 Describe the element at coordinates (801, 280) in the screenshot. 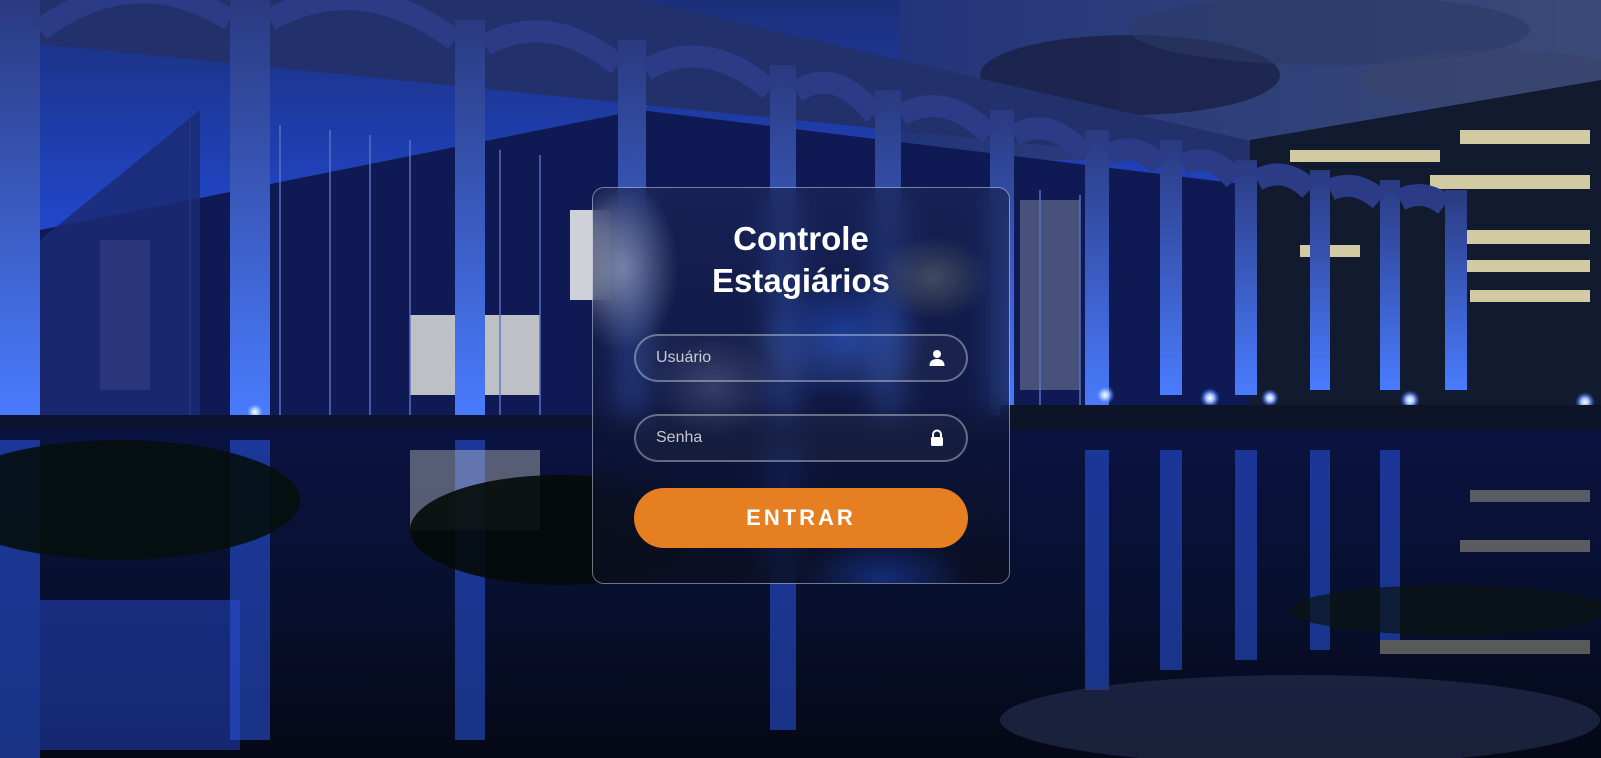

I see `title-line-2: Estagiários` at that location.